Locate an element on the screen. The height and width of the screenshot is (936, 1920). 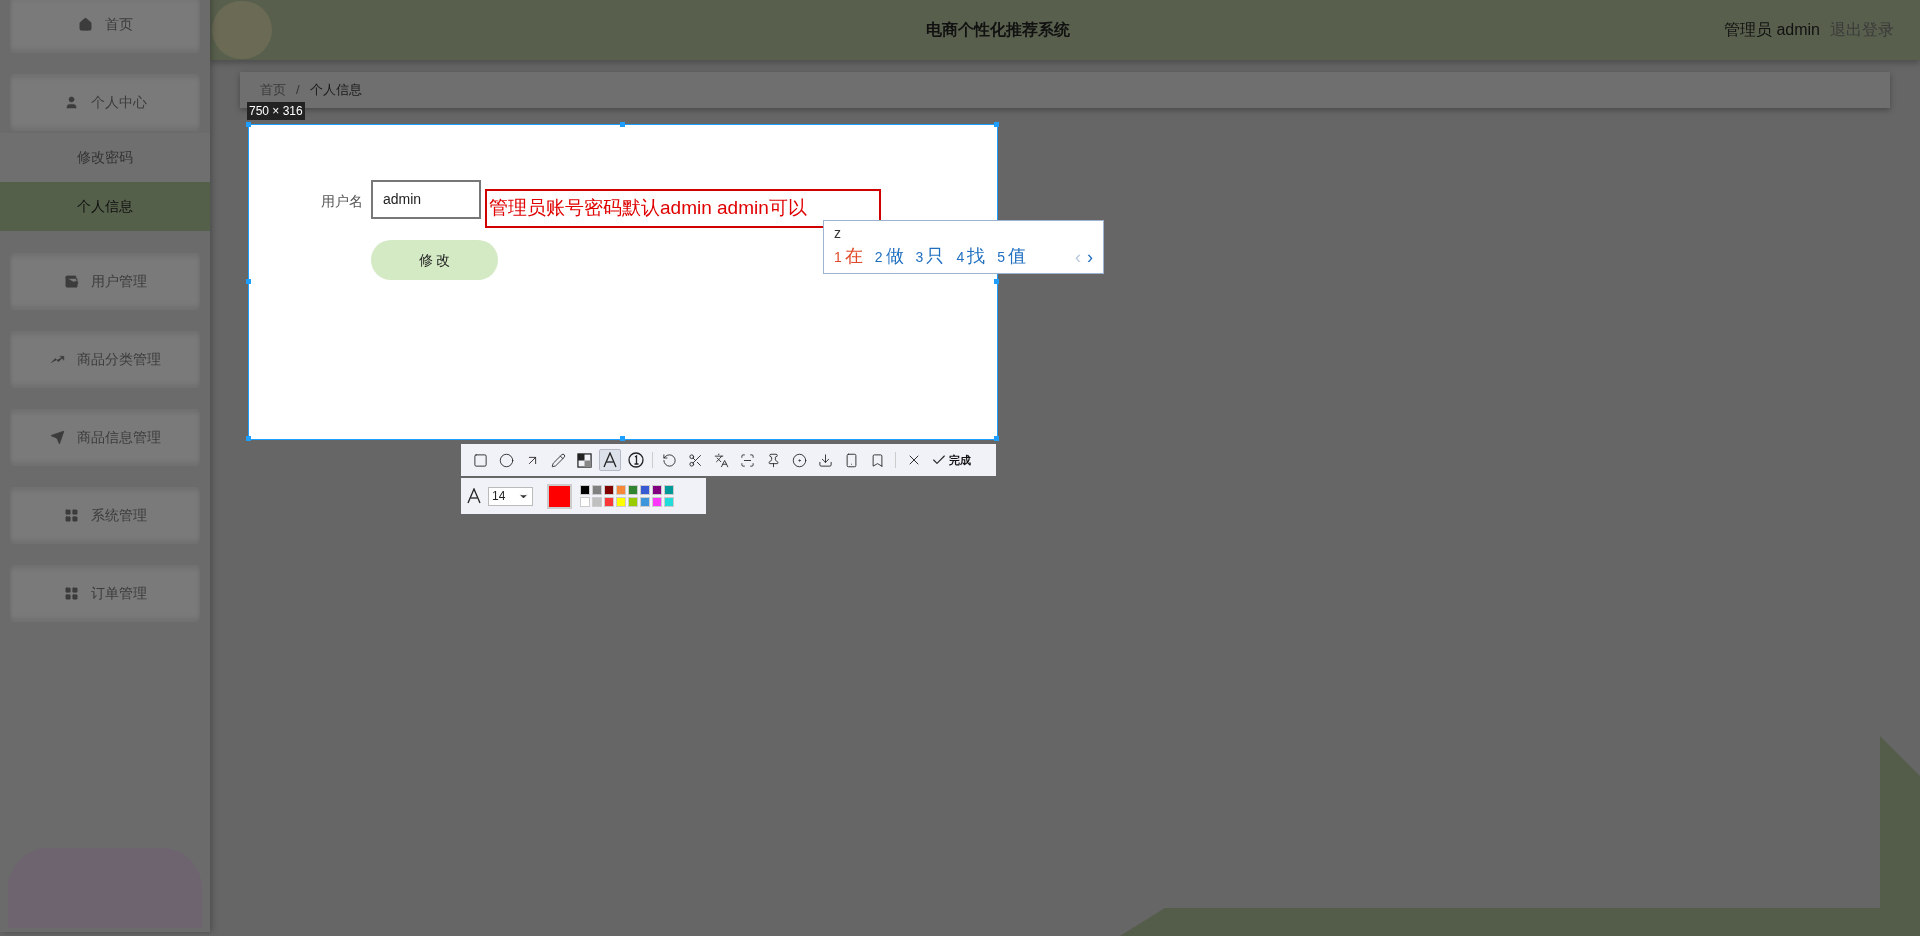
submit-button: 修 改 is located at coordinates (434, 260).